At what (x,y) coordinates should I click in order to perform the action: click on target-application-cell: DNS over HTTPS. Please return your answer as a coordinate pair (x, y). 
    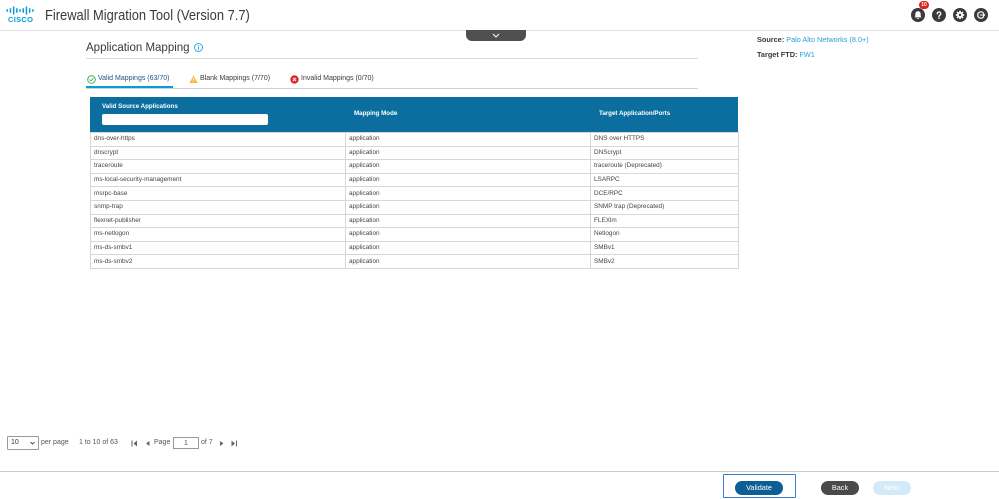
    Looking at the image, I should click on (664, 139).